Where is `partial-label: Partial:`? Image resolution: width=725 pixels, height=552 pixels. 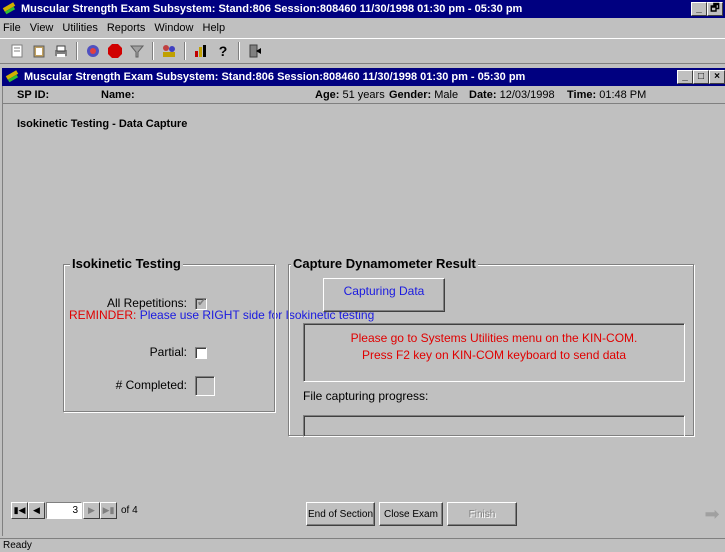 partial-label: Partial: is located at coordinates (168, 352).